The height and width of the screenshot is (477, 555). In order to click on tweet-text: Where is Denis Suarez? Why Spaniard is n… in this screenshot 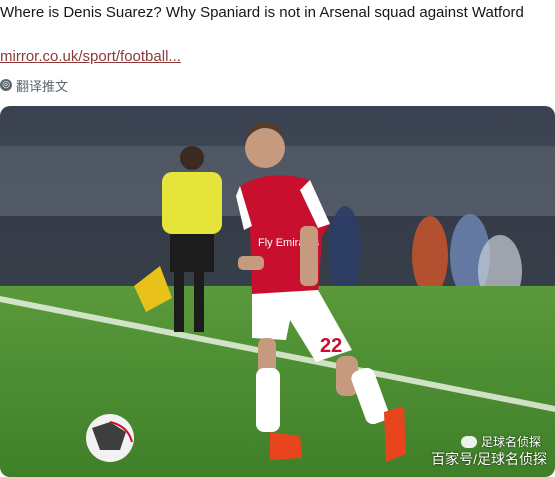, I will do `click(262, 12)`.